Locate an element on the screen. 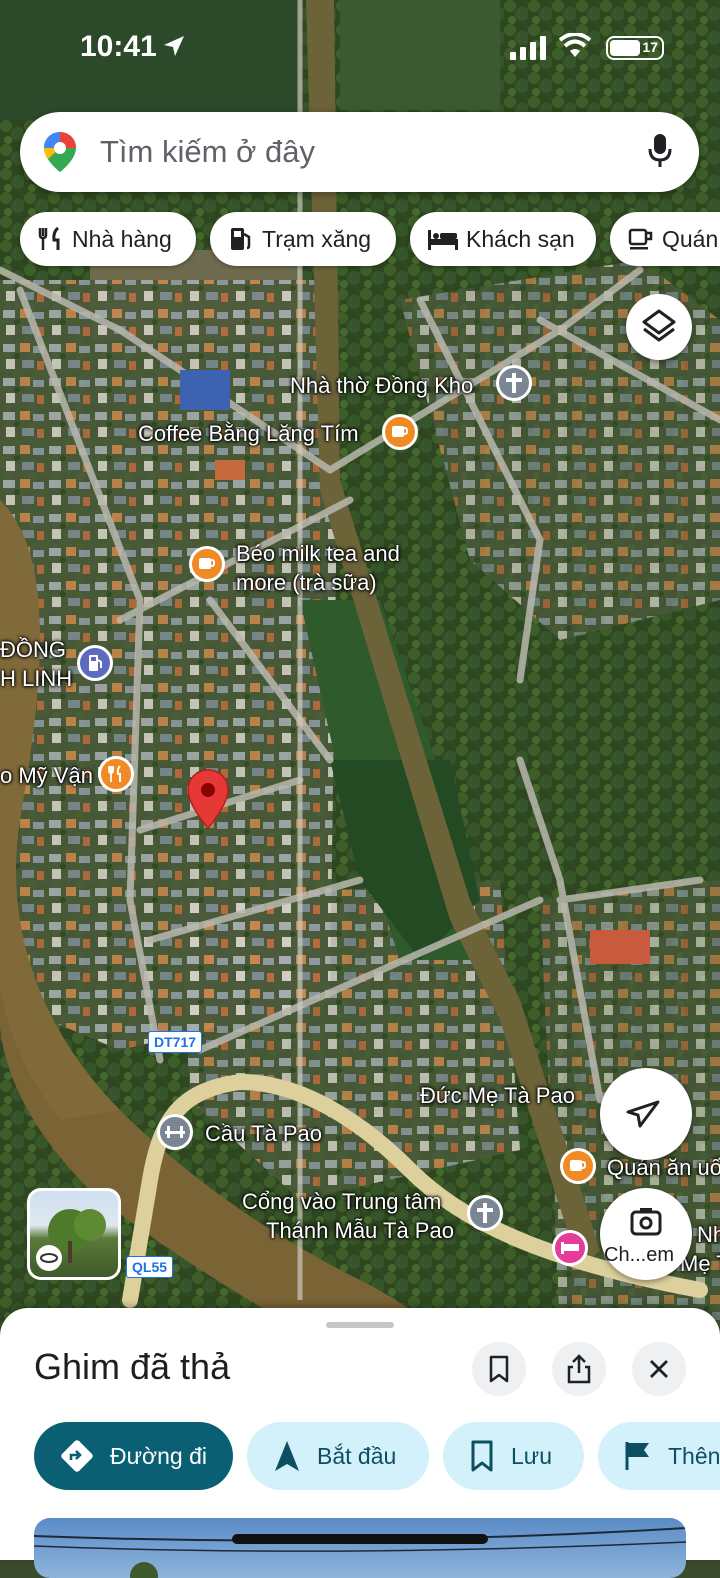 This screenshot has width=720, height=1578. lens-label: Ch...em is located at coordinates (639, 1255).